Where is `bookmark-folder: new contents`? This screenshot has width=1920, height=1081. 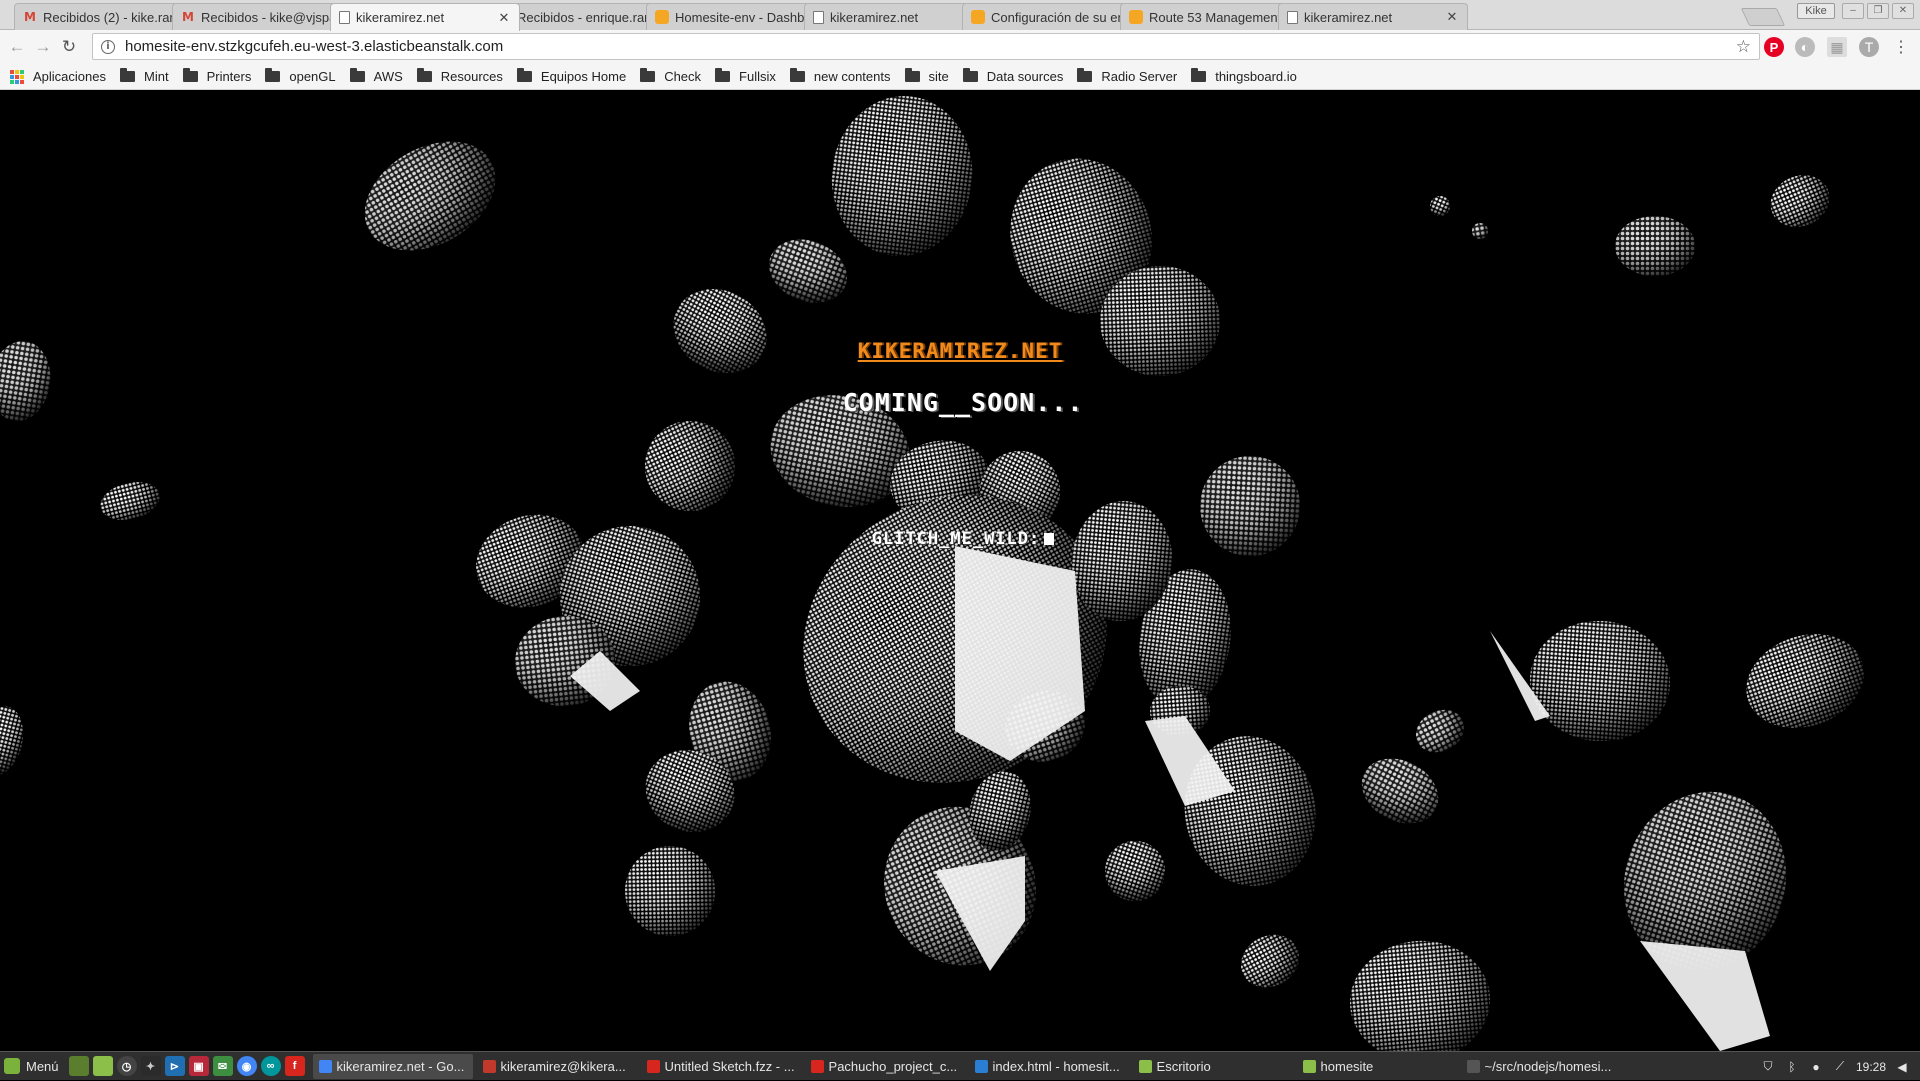 bookmark-folder: new contents is located at coordinates (840, 76).